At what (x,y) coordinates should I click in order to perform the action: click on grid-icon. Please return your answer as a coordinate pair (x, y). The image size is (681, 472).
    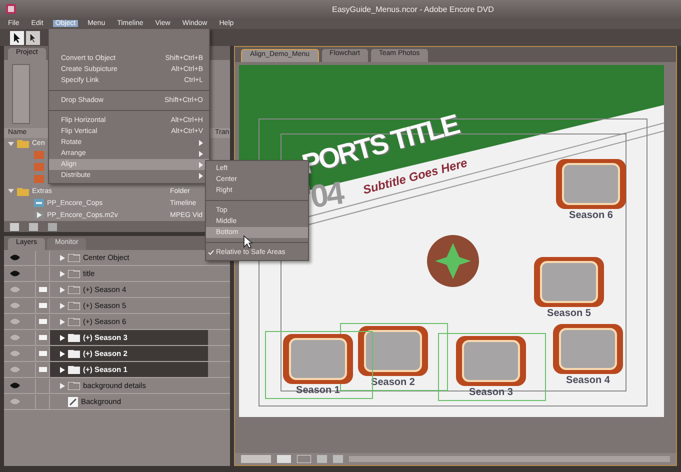
    Looking at the image, I should click on (304, 459).